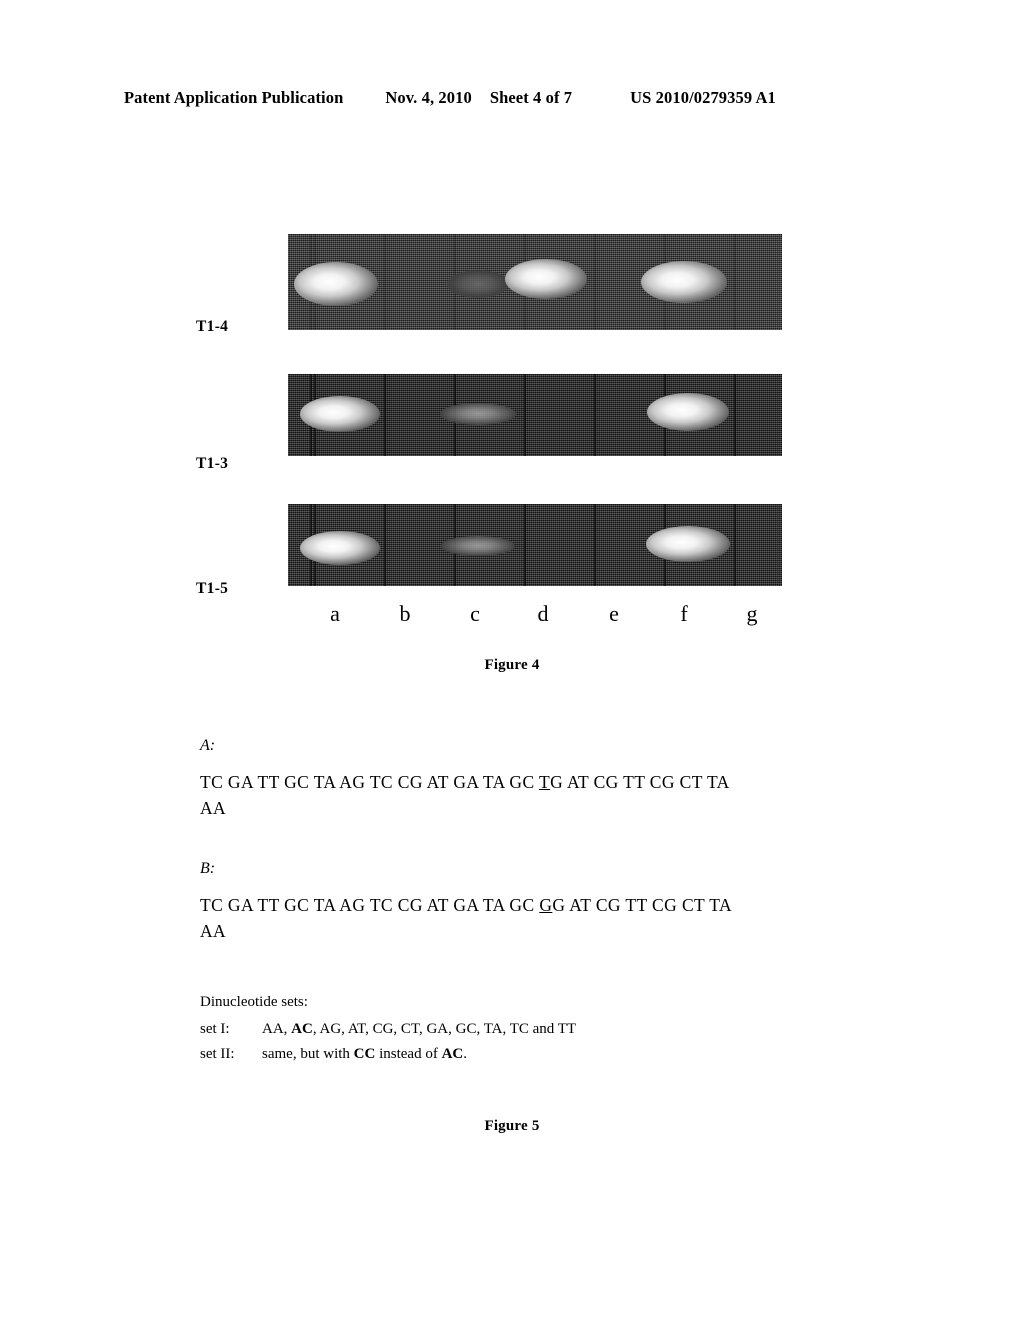 This screenshot has width=1024, height=1320. What do you see at coordinates (370, 905) in the screenshot?
I see `sequence-b-line-1-before: TC GA TT GC TA AG TC CG AT GA TA GC` at bounding box center [370, 905].